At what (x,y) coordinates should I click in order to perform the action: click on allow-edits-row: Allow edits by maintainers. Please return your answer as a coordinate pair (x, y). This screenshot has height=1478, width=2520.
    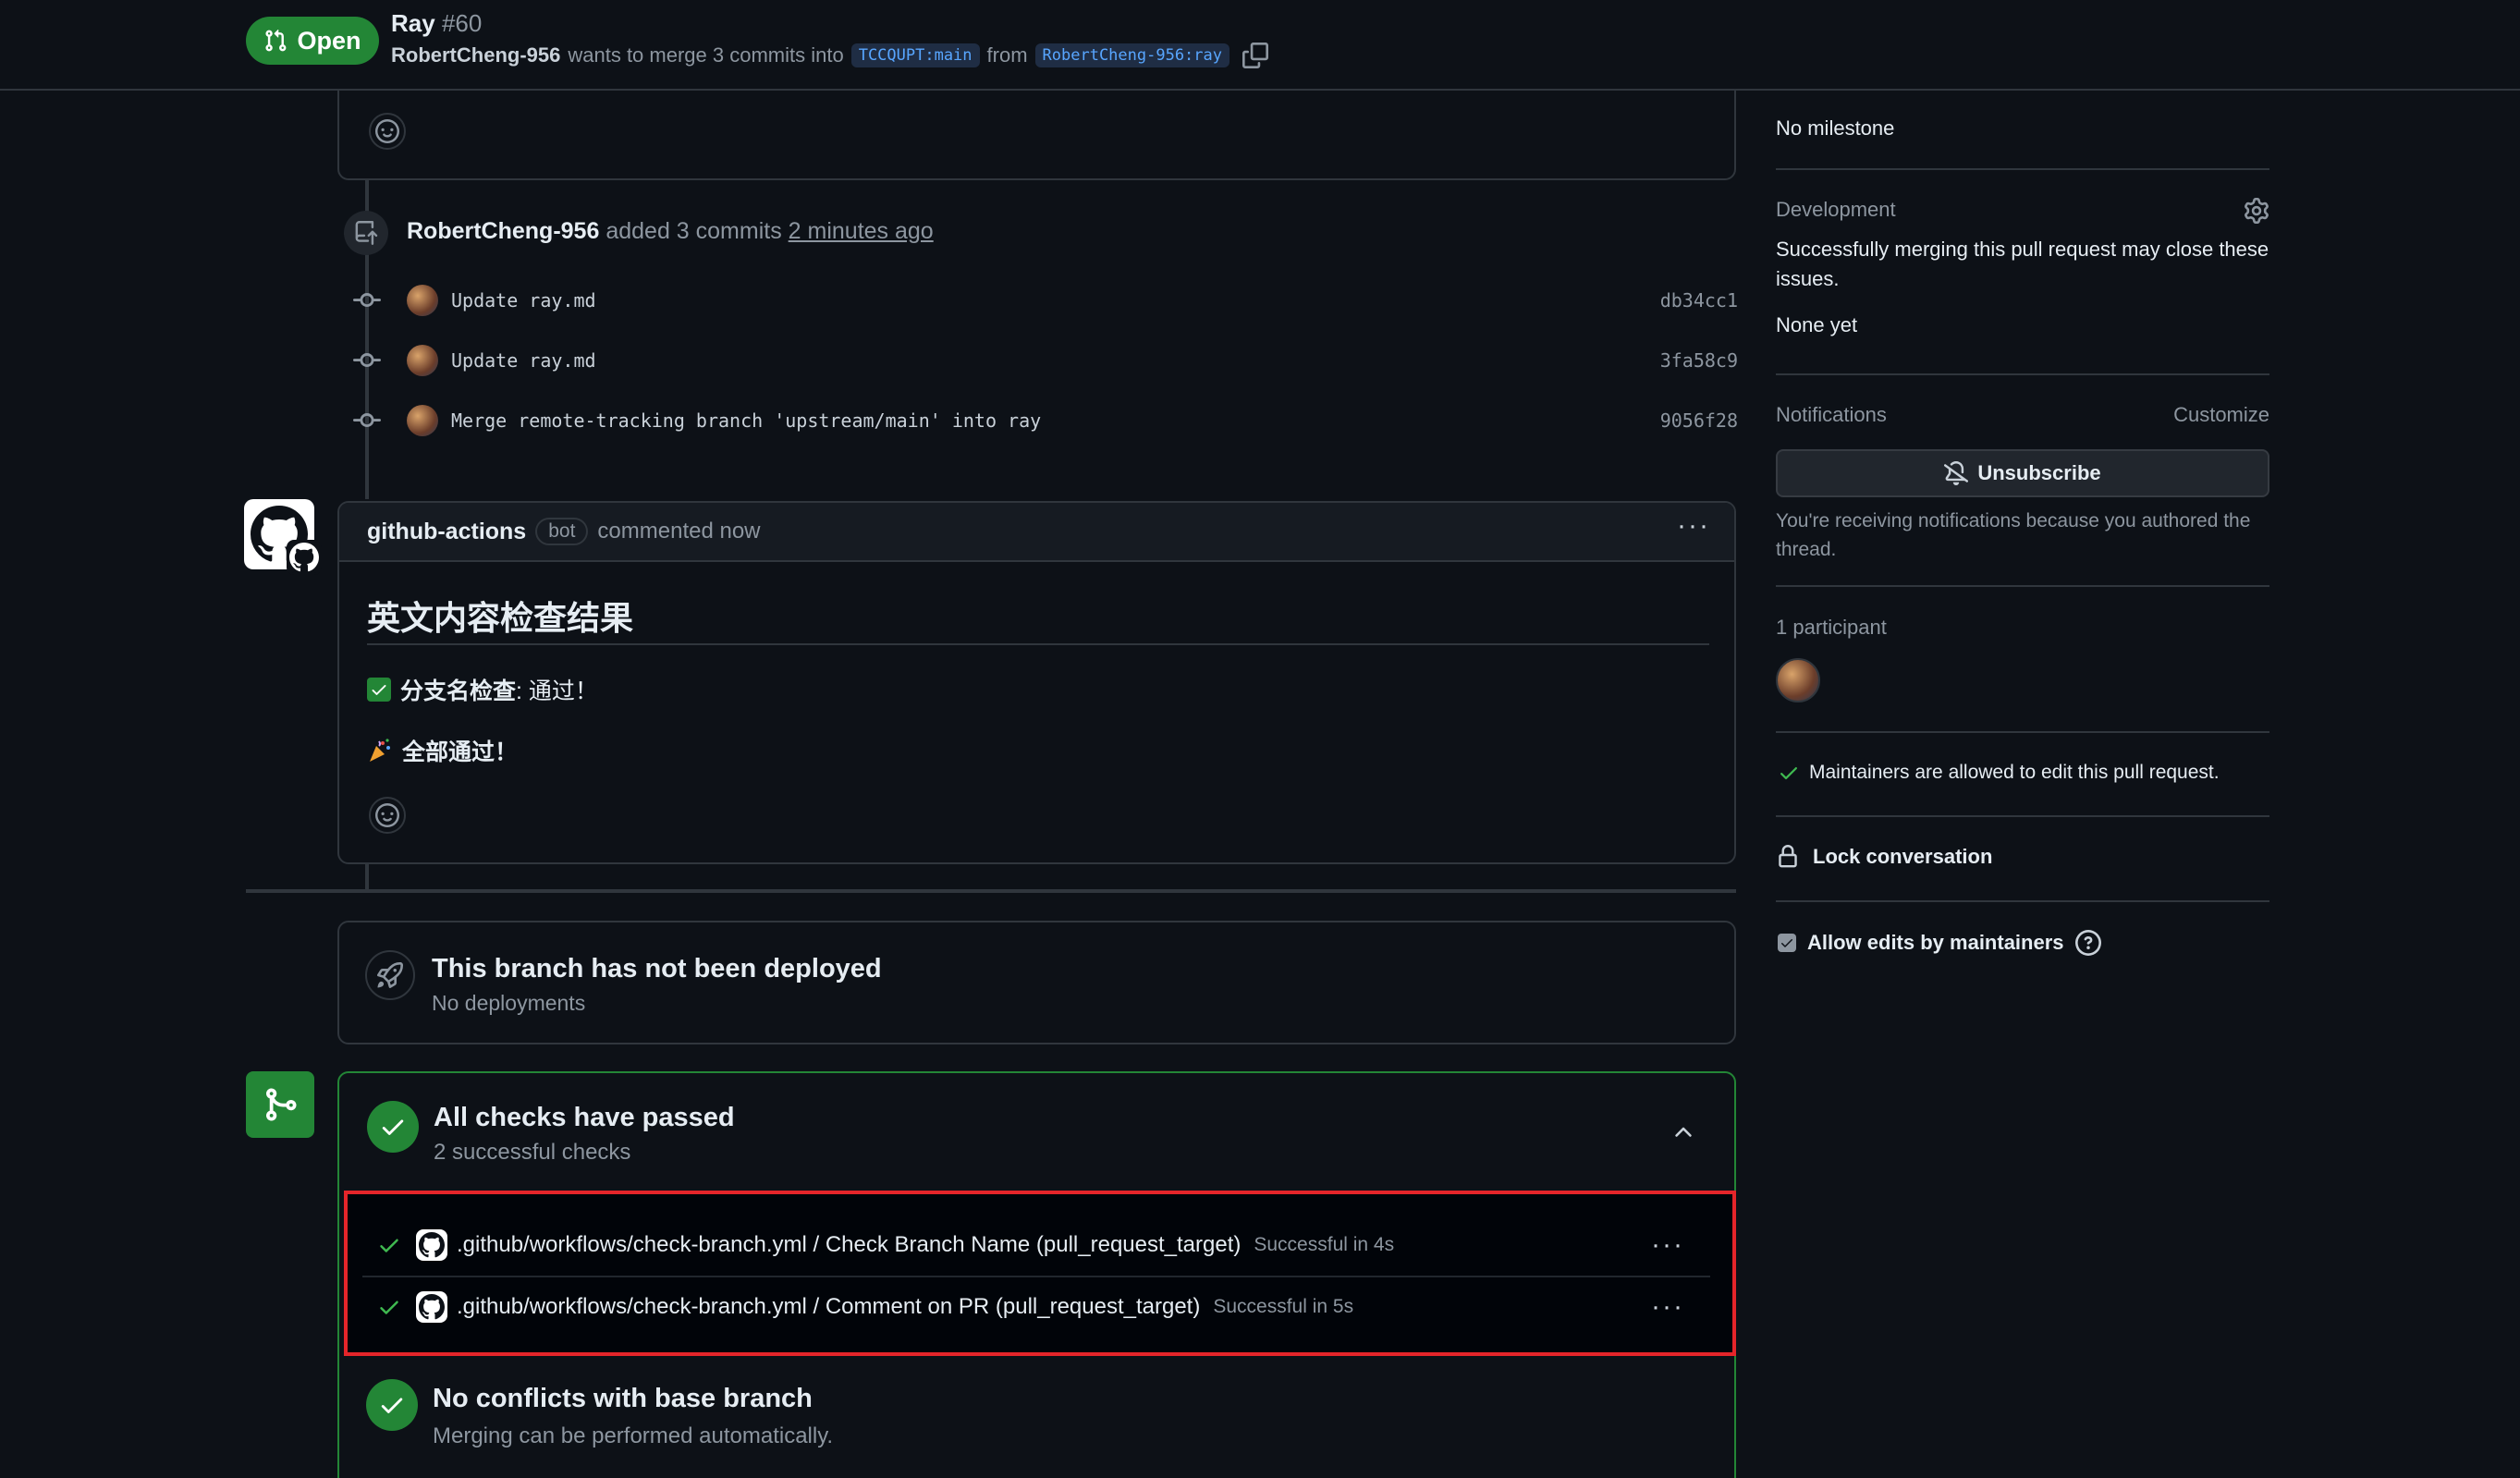
    Looking at the image, I should click on (1939, 943).